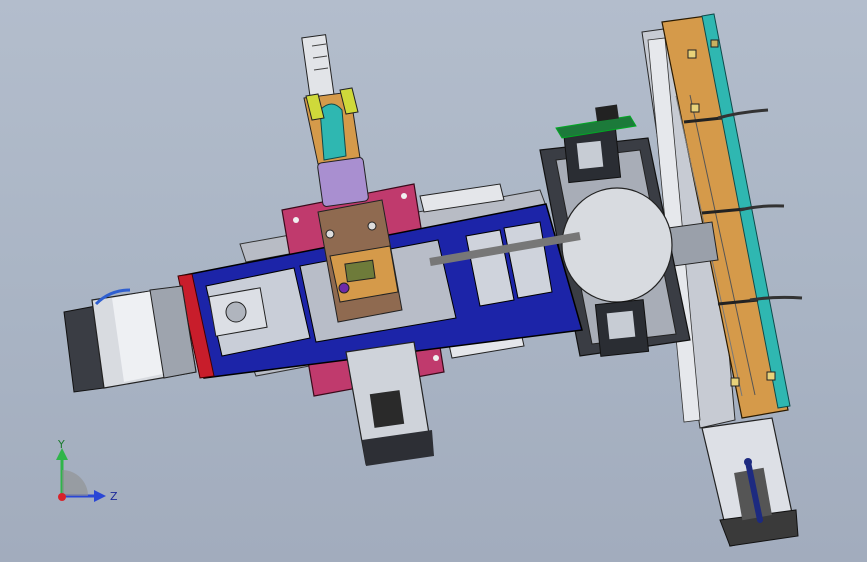 The image size is (867, 562). Describe the element at coordinates (80, 474) in the screenshot. I see `orientation-triad: Y Z` at that location.